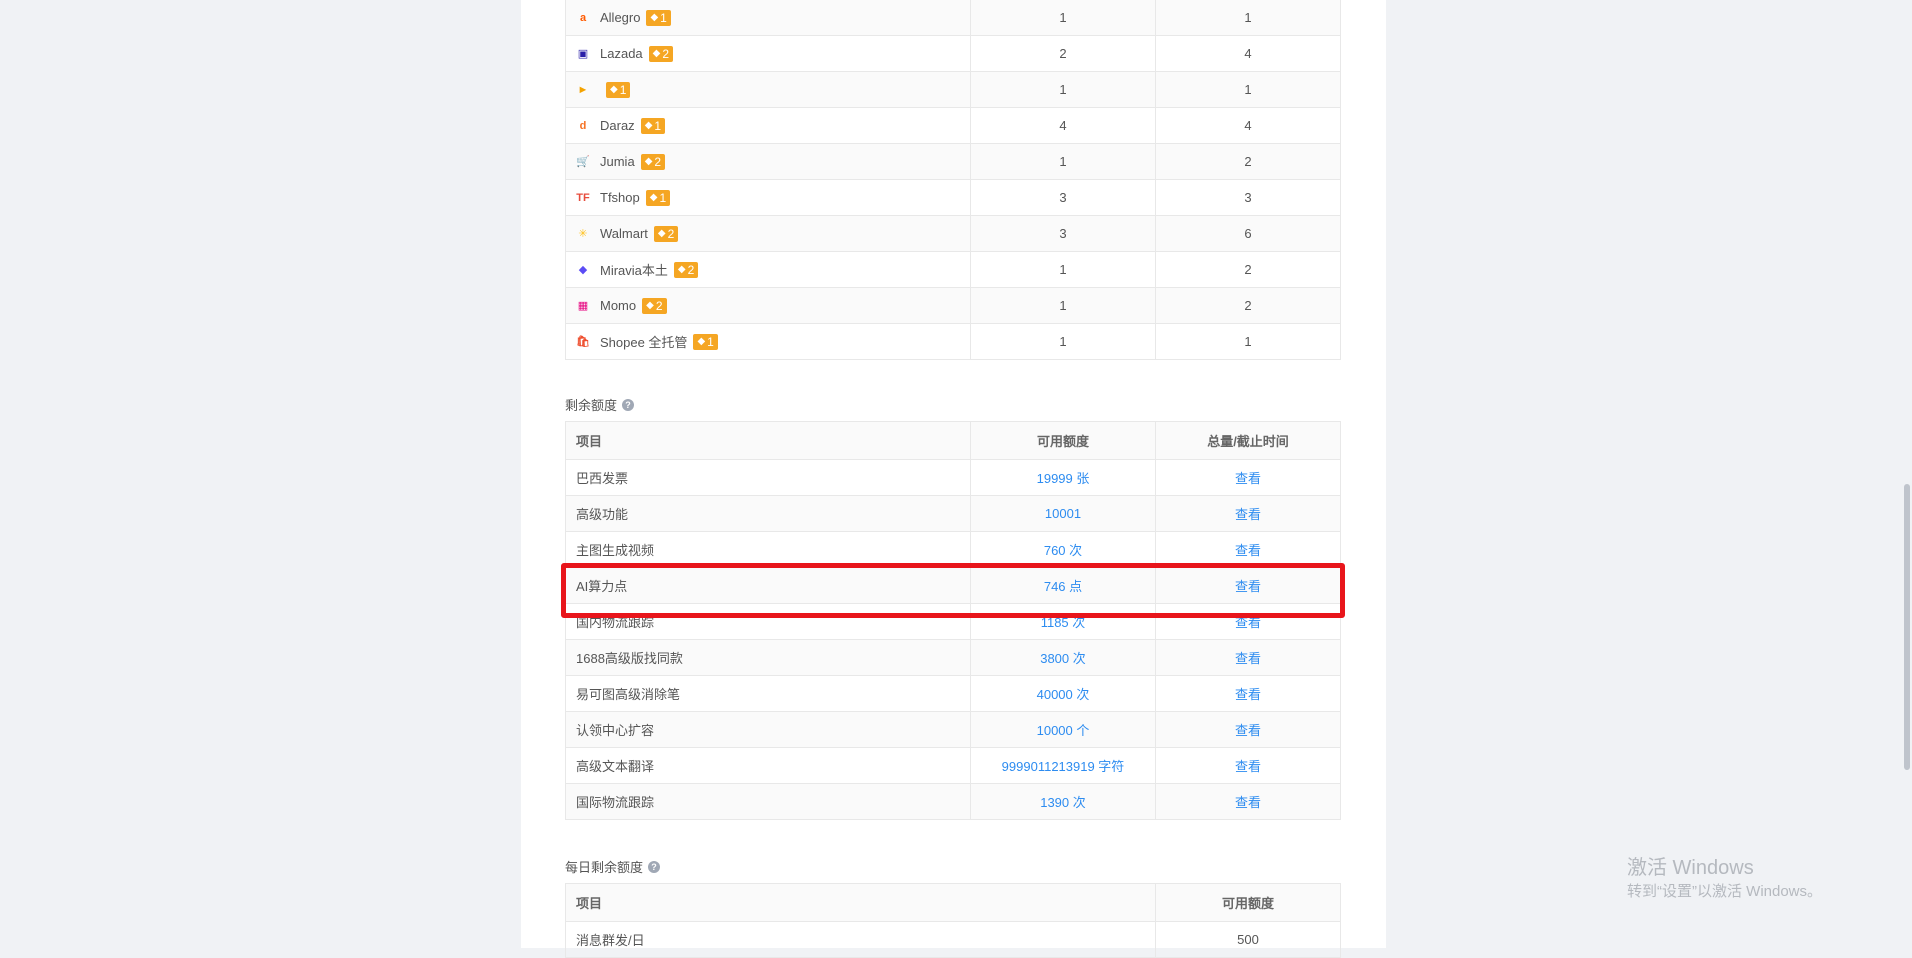 The image size is (1912, 958). I want to click on quota-amount-link: 40000 次, so click(1063, 693).